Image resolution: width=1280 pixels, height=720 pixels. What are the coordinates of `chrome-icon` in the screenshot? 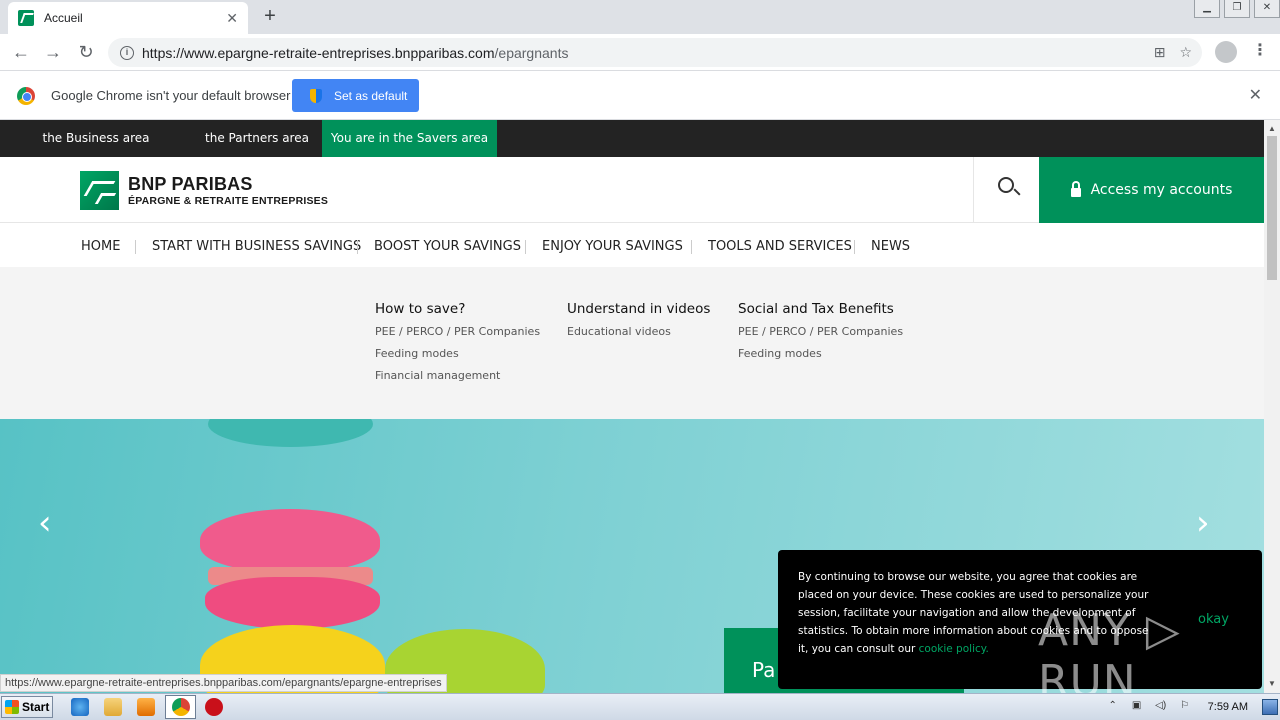 It's located at (181, 707).